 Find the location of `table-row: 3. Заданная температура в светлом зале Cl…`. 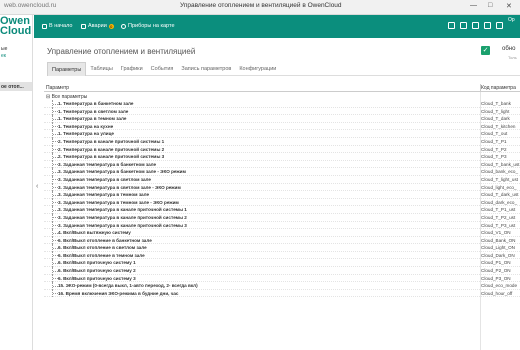

table-row: 3. Заданная температура в светлом зале Cl… is located at coordinates (282, 179).